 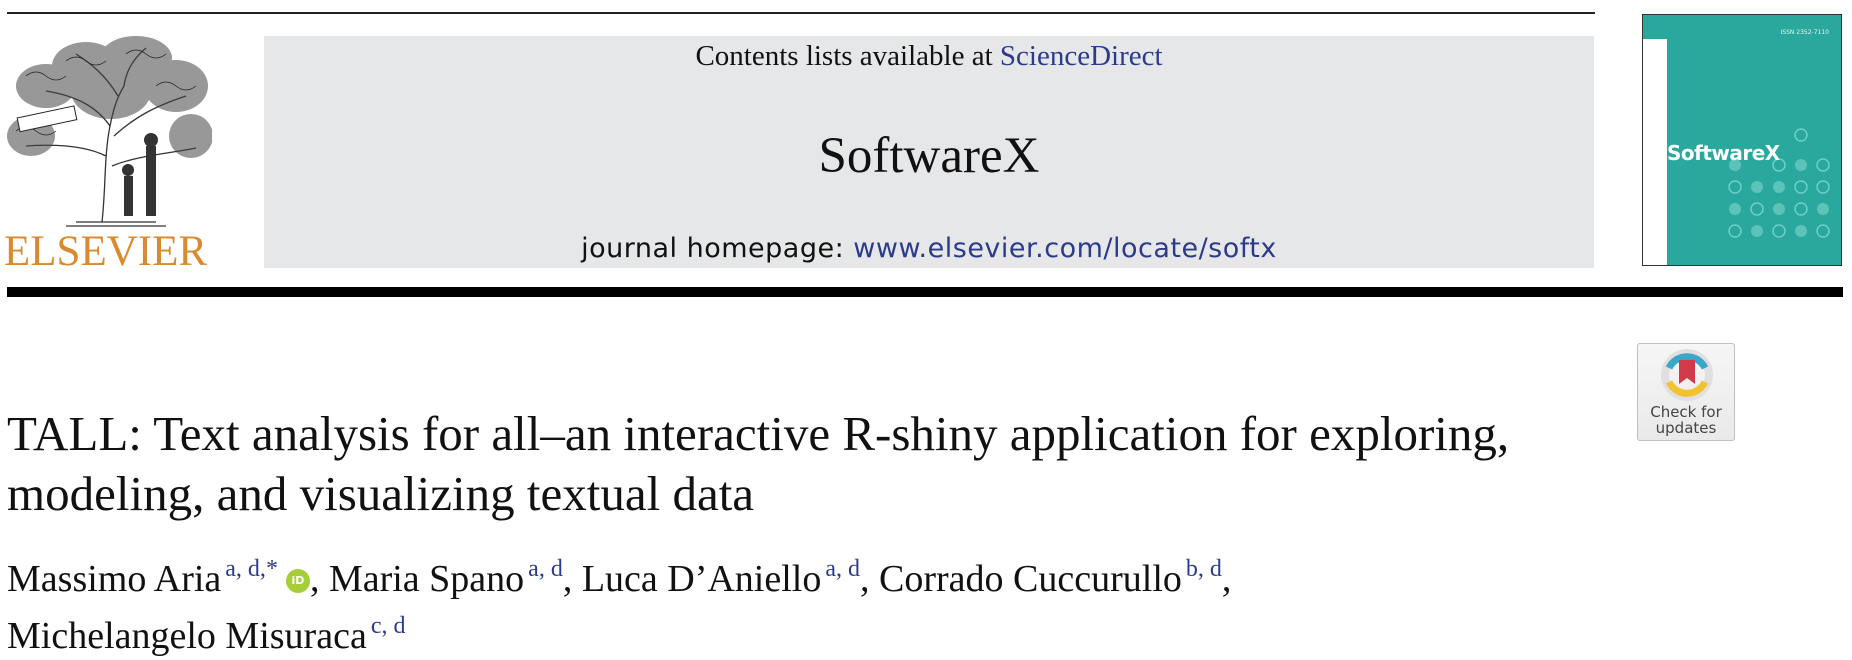 I want to click on elsevier-tree-icon, so click(x=109, y=131).